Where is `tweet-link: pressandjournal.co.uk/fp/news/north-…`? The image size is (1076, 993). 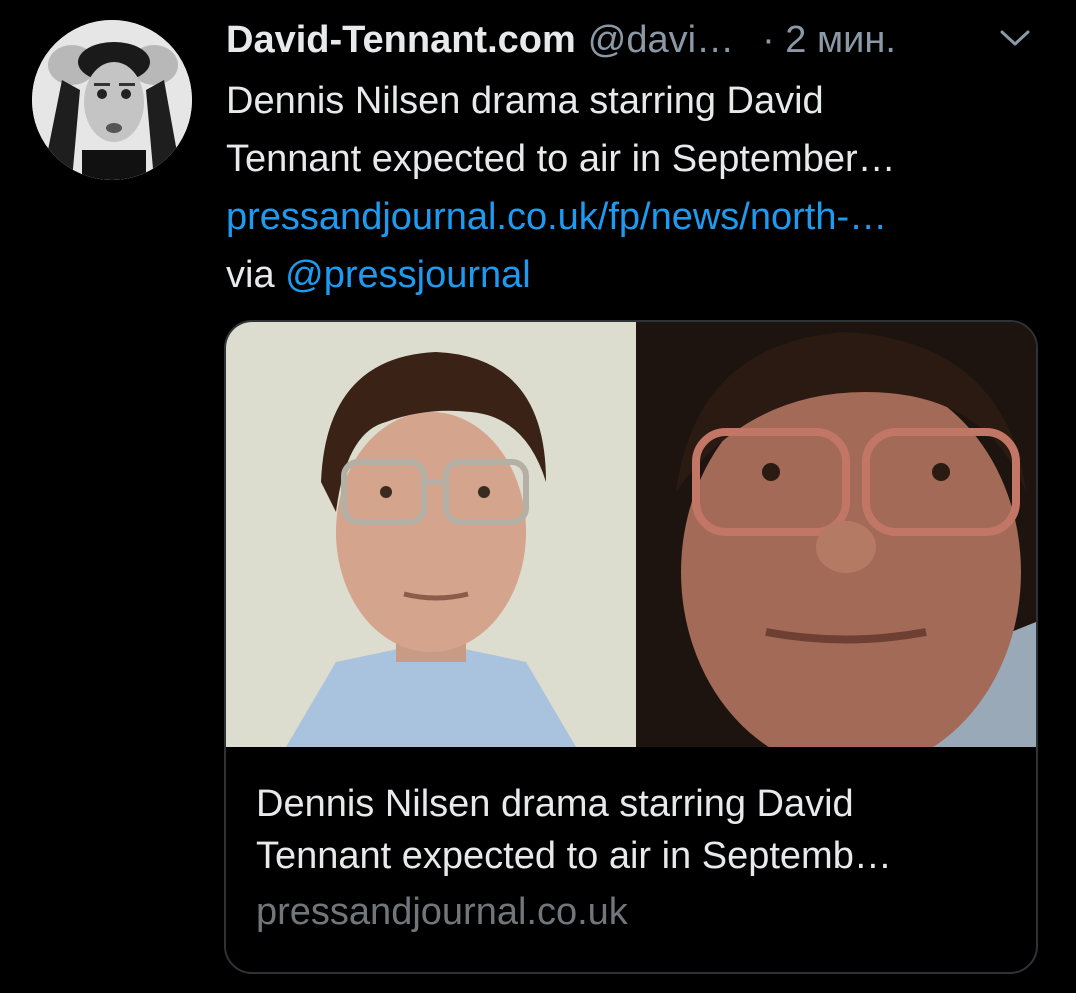
tweet-link: pressandjournal.co.uk/fp/news/north-… is located at coordinates (636, 217).